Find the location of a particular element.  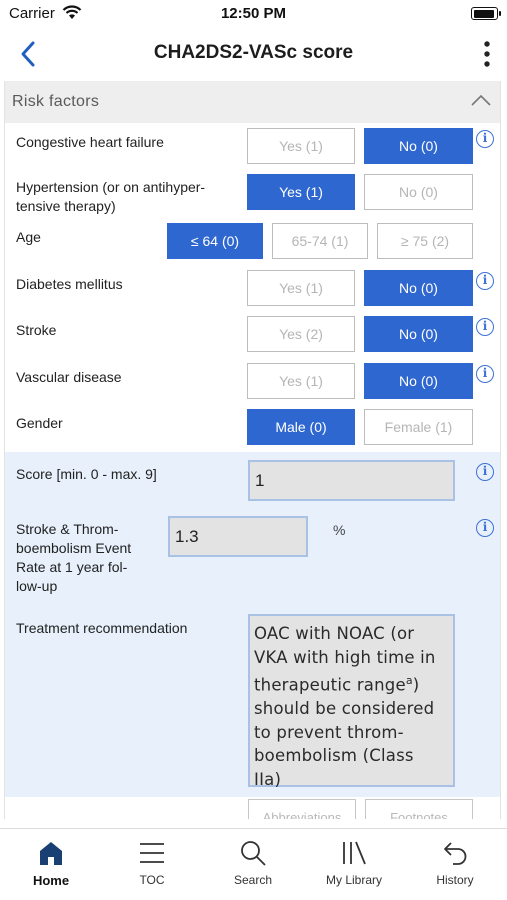

tab-history: History is located at coordinates (455, 863).